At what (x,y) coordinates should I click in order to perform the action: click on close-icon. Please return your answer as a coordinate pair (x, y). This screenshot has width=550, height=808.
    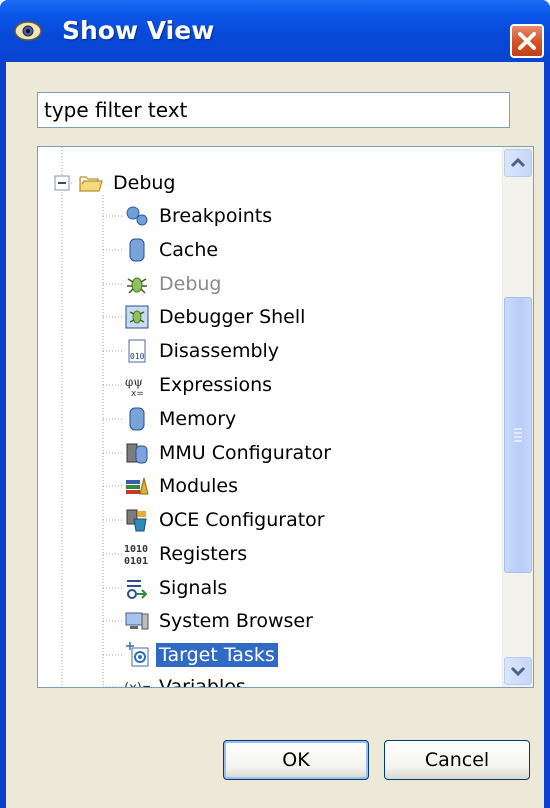
    Looking at the image, I should click on (527, 41).